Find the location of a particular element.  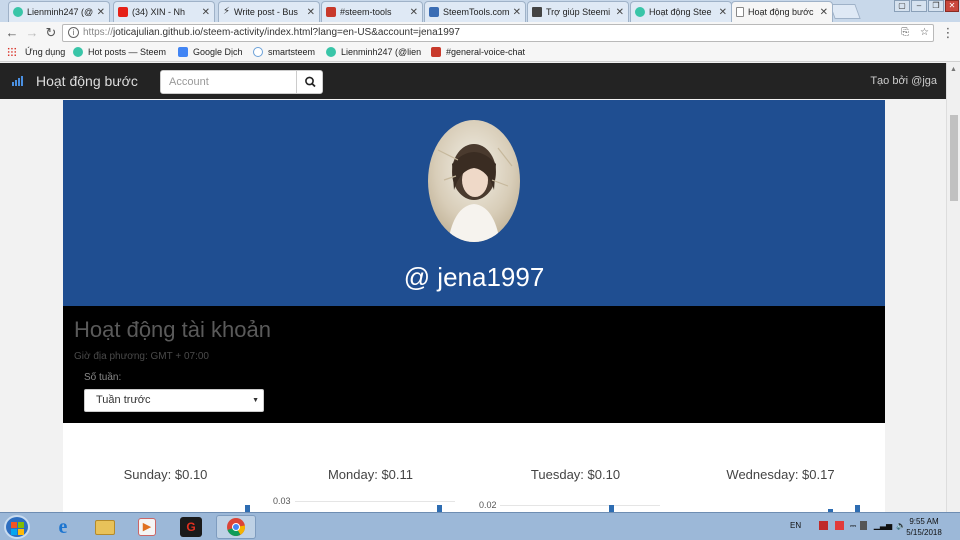

browser-tab-6: Trợ giúp Steemi ✕ is located at coordinates (578, 11).